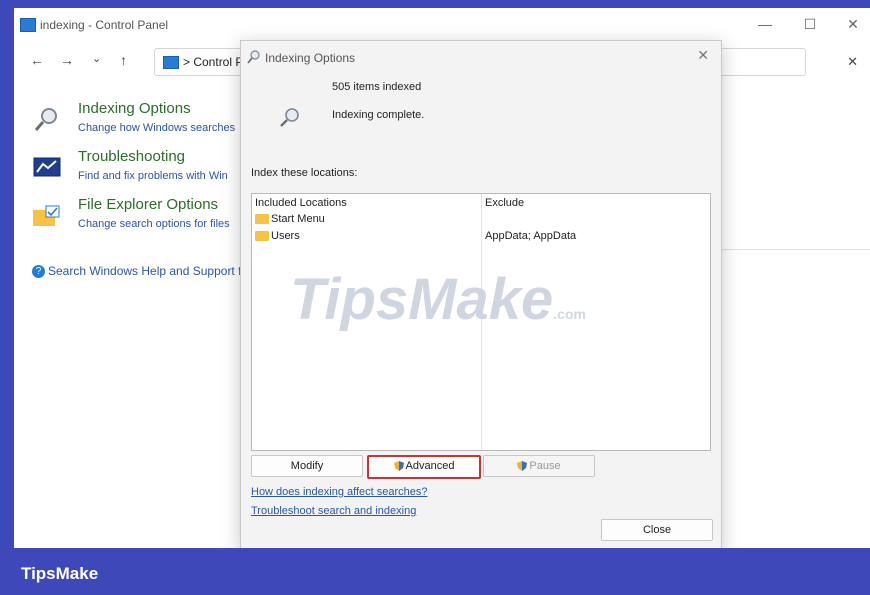 The height and width of the screenshot is (595, 870). What do you see at coordinates (442, 25) in the screenshot?
I see `title-bar: indexing - Control Panel — ☐ ✕` at bounding box center [442, 25].